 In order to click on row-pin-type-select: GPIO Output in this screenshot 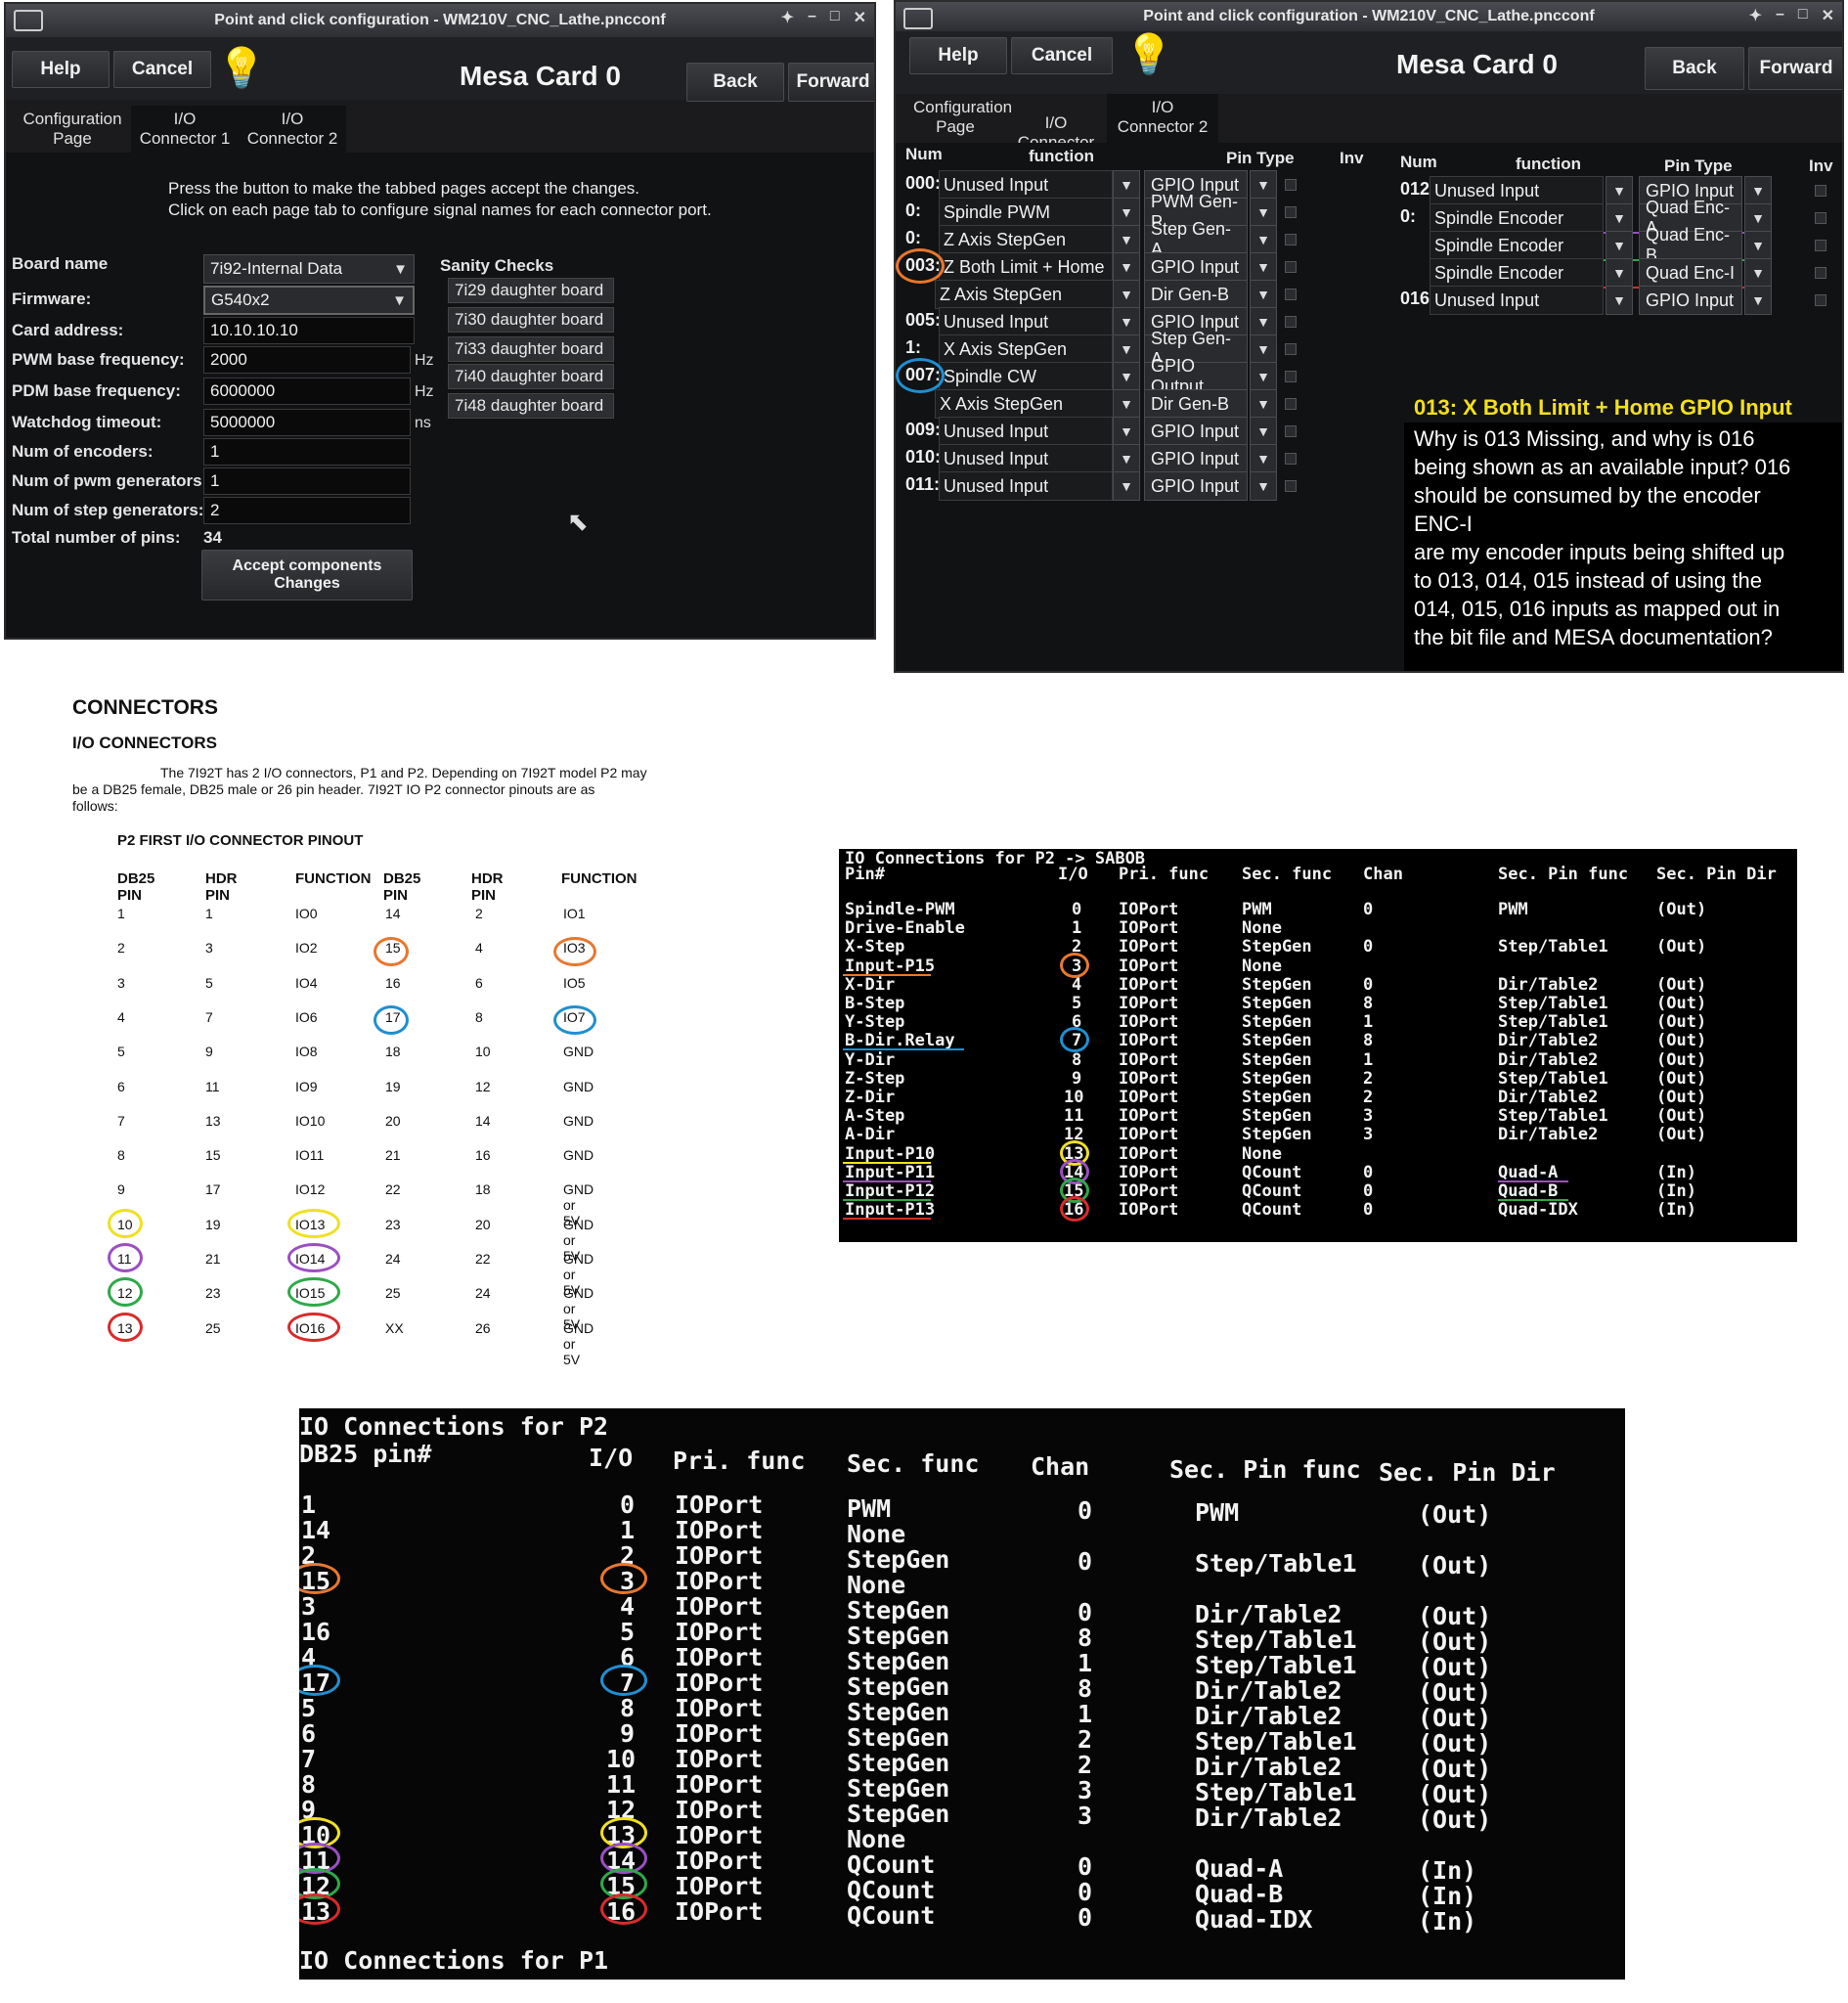, I will do `click(1196, 376)`.